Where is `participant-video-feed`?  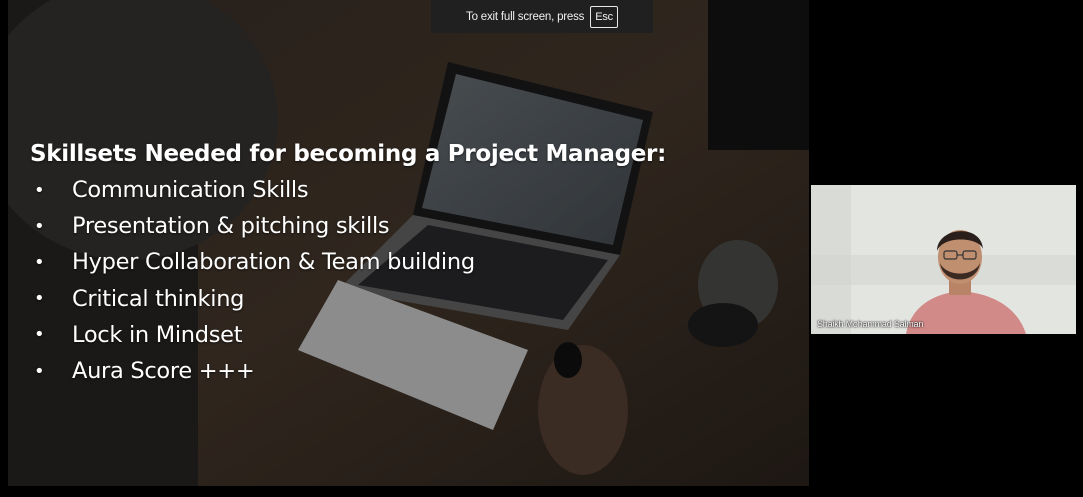
participant-video-feed is located at coordinates (943, 259).